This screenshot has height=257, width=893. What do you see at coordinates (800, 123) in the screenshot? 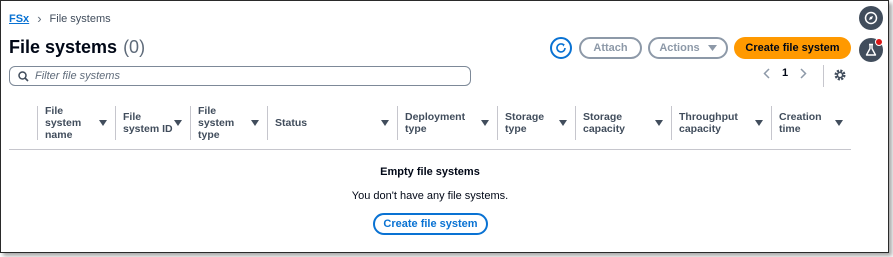
I see `column-label: Creation time` at bounding box center [800, 123].